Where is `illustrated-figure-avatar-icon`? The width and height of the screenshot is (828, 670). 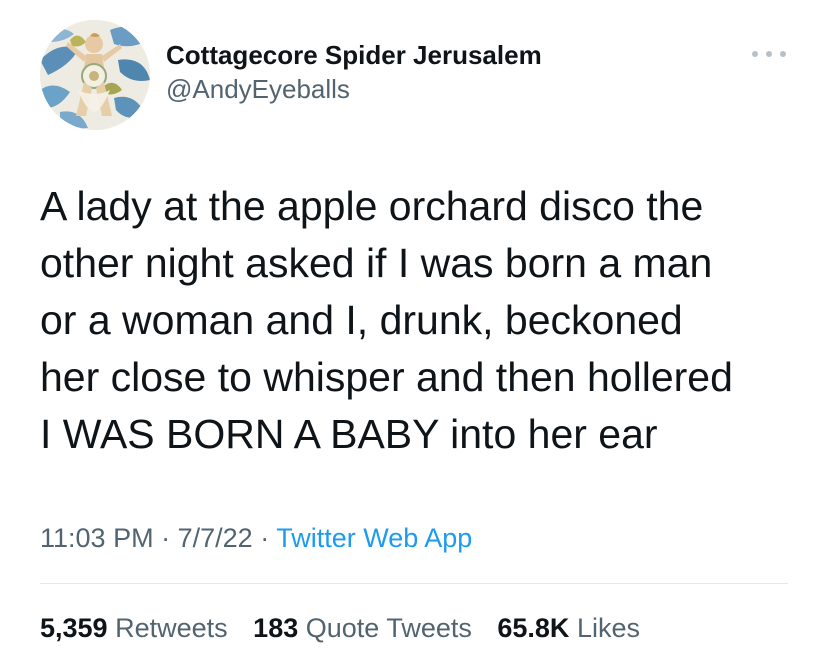 illustrated-figure-avatar-icon is located at coordinates (95, 75).